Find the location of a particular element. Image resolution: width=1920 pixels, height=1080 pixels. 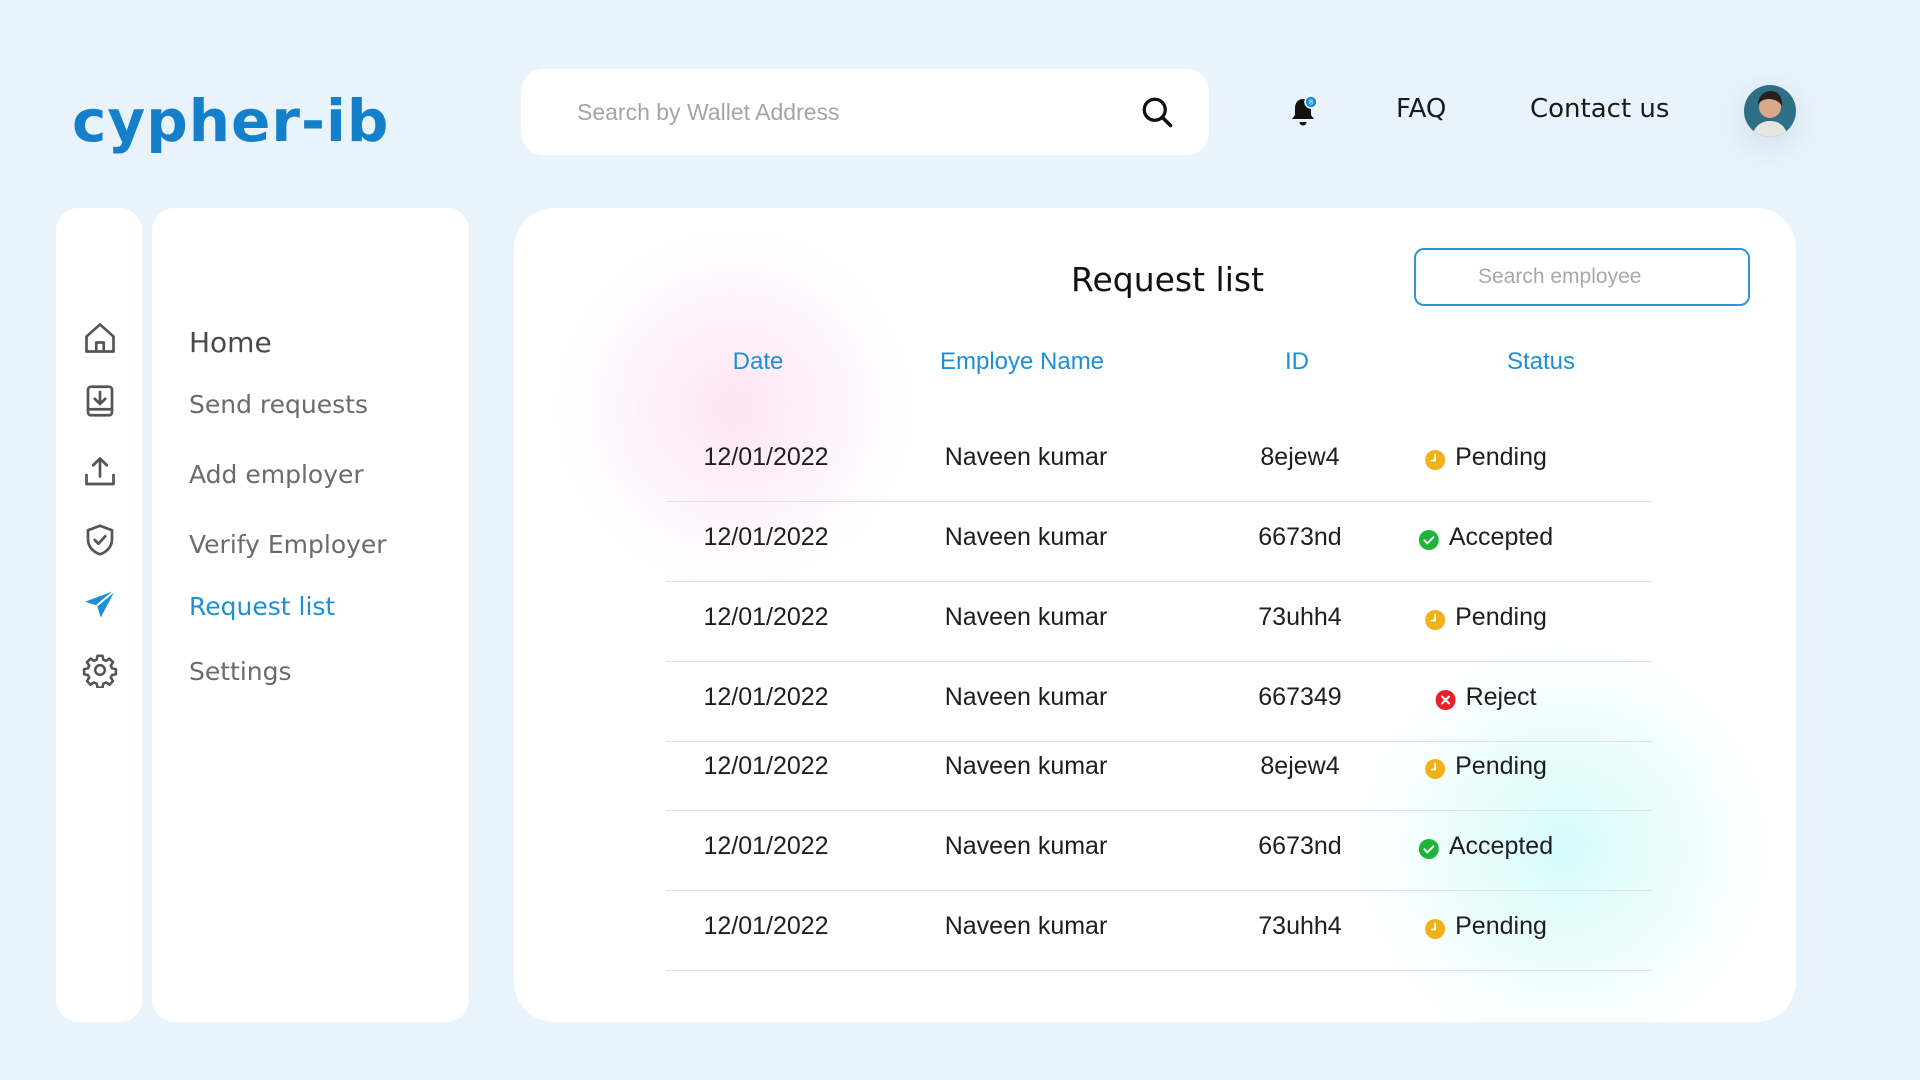

column-header-id: ID is located at coordinates (1297, 362).